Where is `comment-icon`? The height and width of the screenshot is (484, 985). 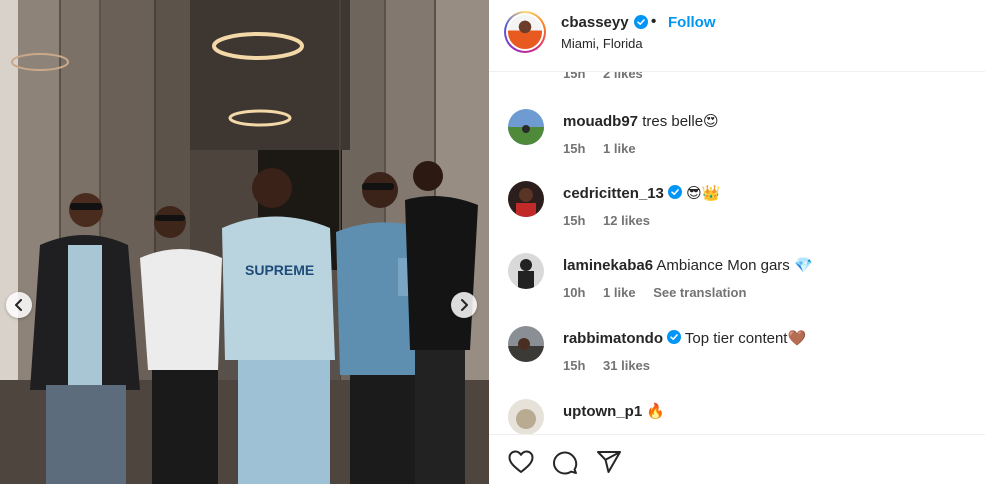 comment-icon is located at coordinates (565, 463).